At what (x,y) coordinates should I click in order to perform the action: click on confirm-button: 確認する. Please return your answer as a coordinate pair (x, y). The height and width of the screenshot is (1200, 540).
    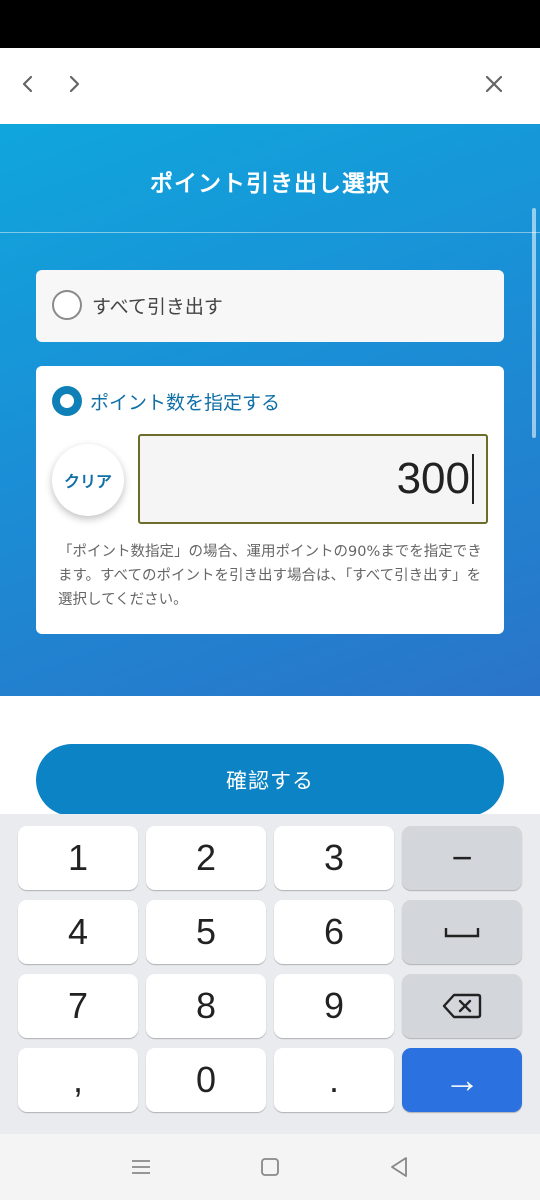
    Looking at the image, I should click on (270, 780).